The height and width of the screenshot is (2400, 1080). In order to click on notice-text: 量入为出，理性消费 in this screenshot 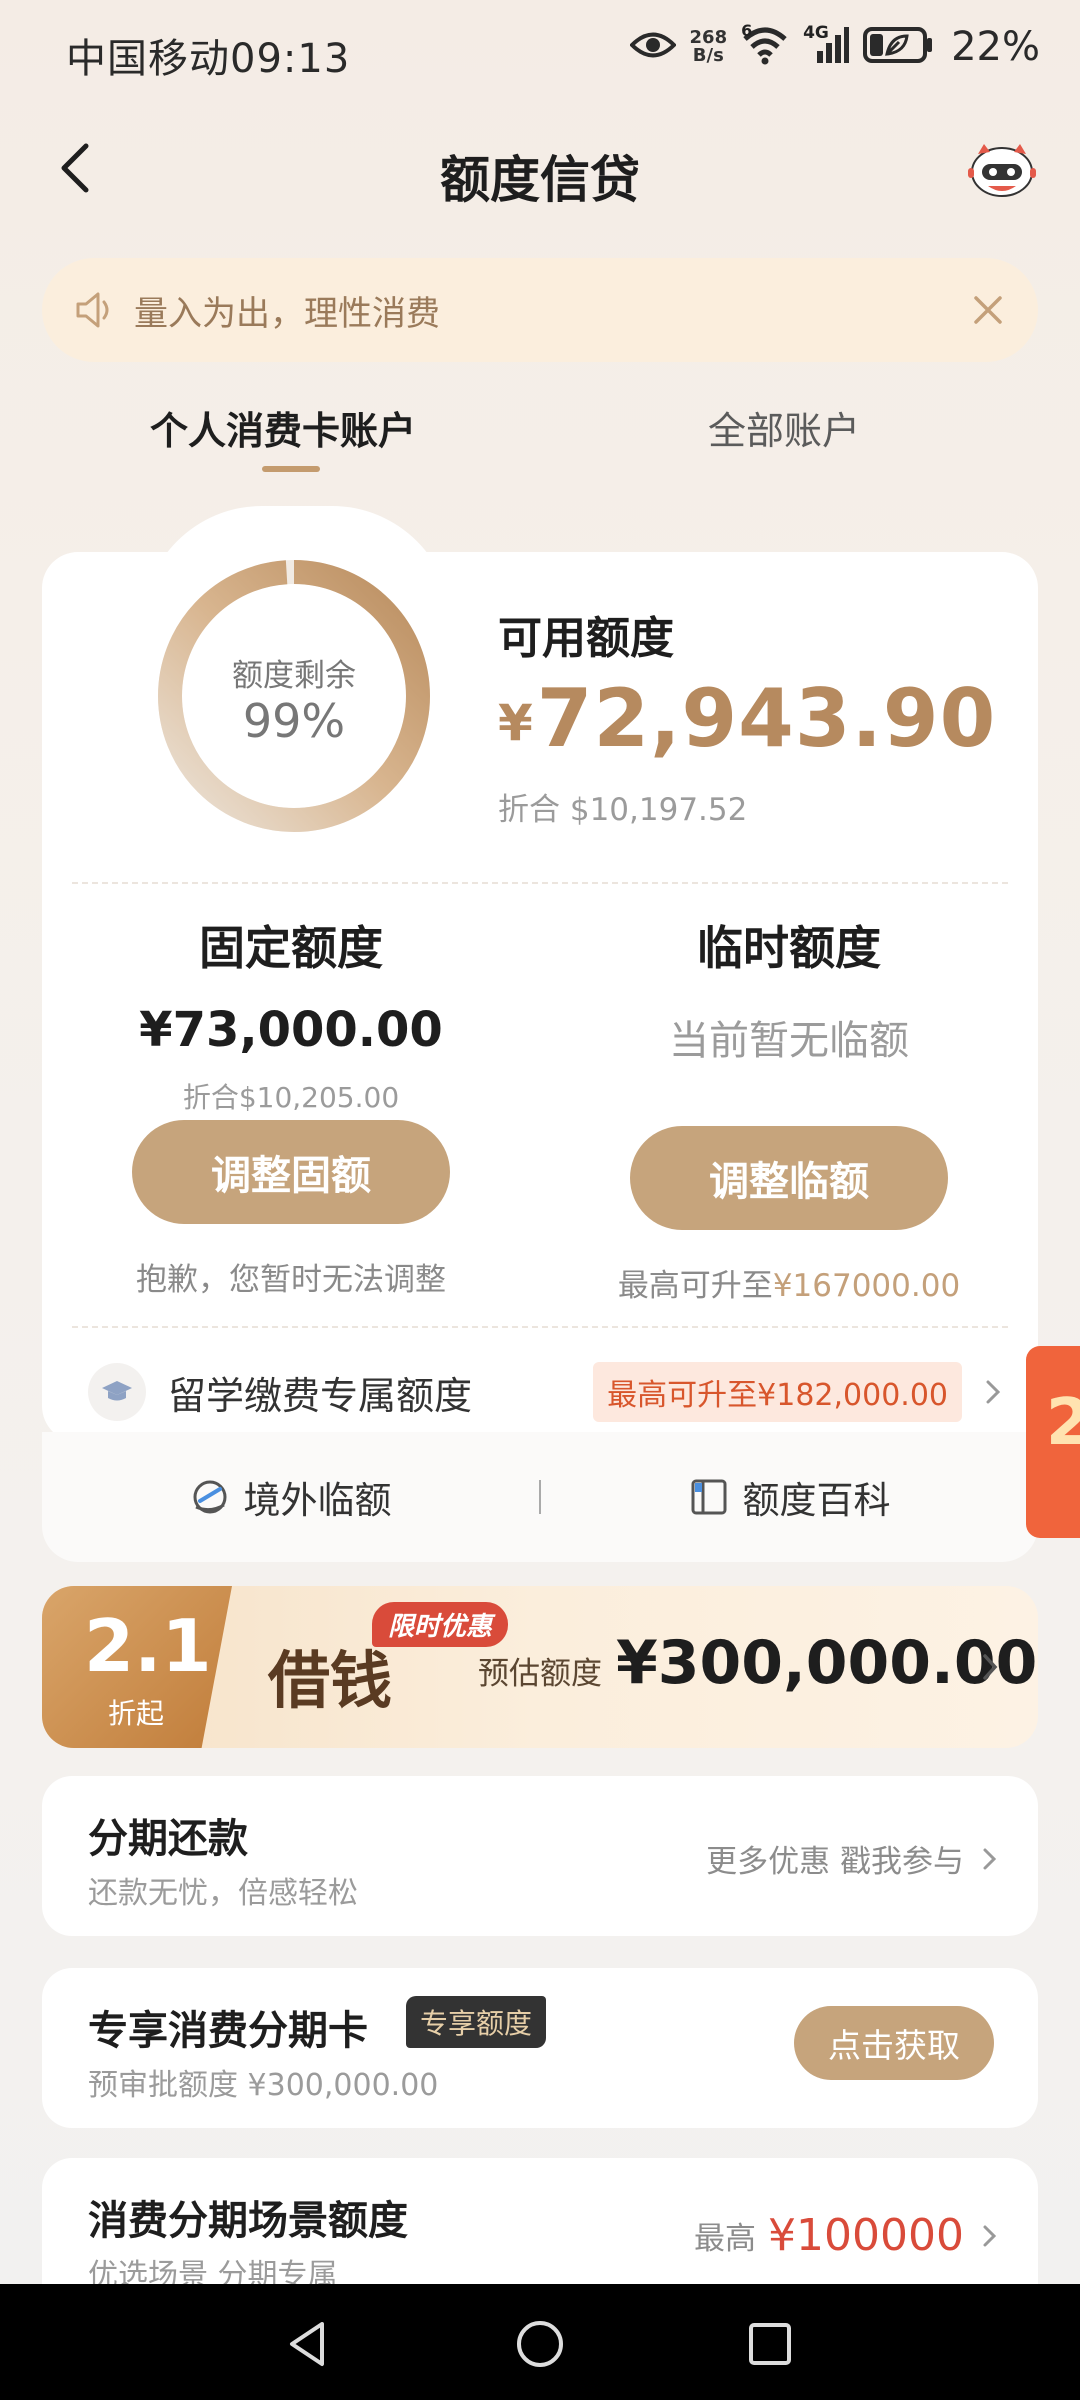, I will do `click(287, 313)`.